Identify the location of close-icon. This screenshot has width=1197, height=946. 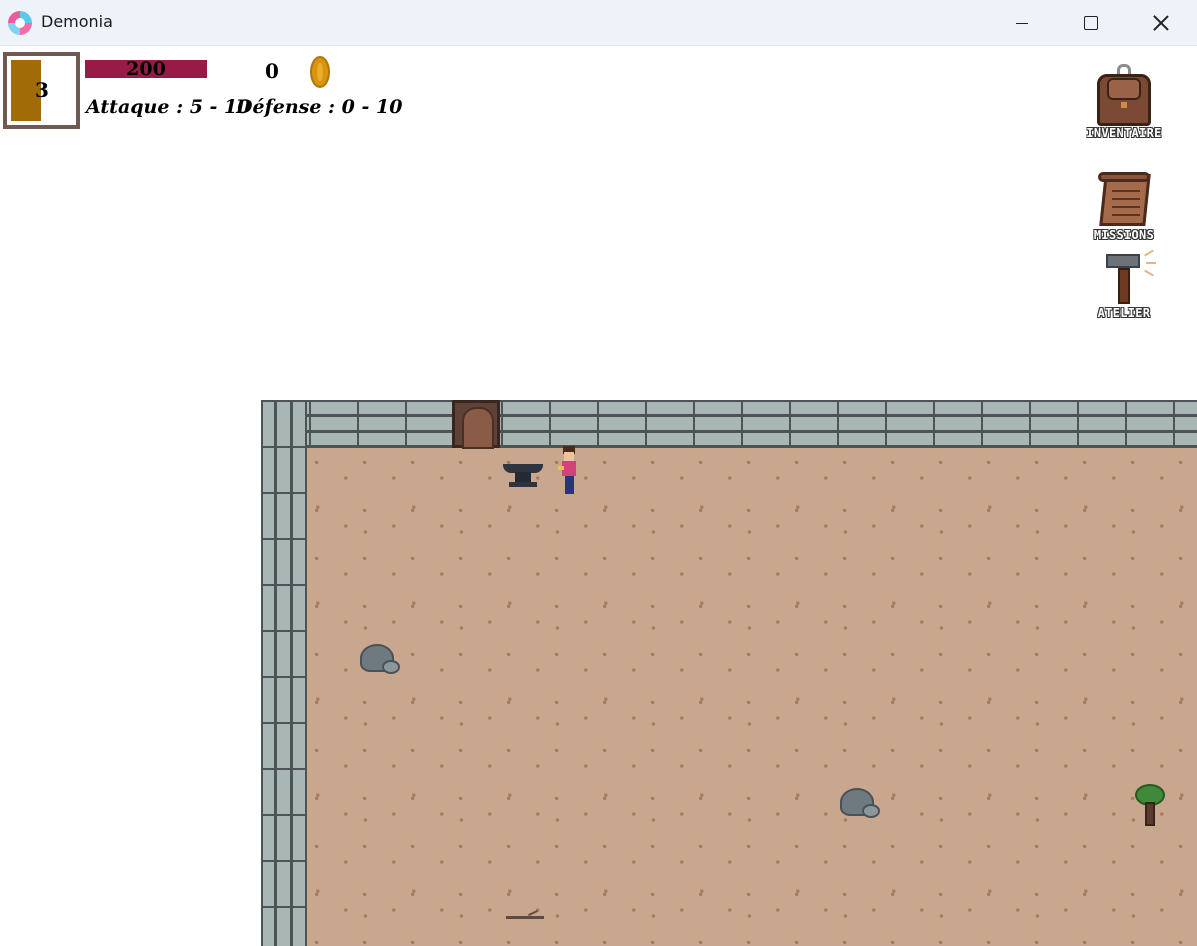
(1161, 23).